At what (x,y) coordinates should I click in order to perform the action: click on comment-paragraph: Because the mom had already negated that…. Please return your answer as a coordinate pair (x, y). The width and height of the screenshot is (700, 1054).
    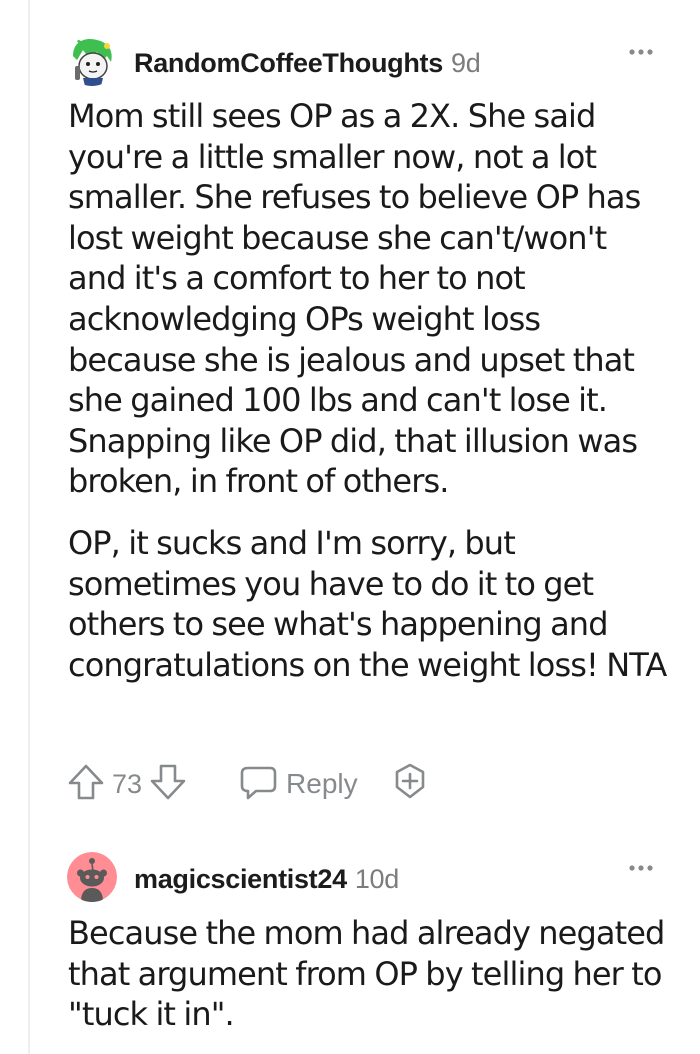
    Looking at the image, I should click on (366, 974).